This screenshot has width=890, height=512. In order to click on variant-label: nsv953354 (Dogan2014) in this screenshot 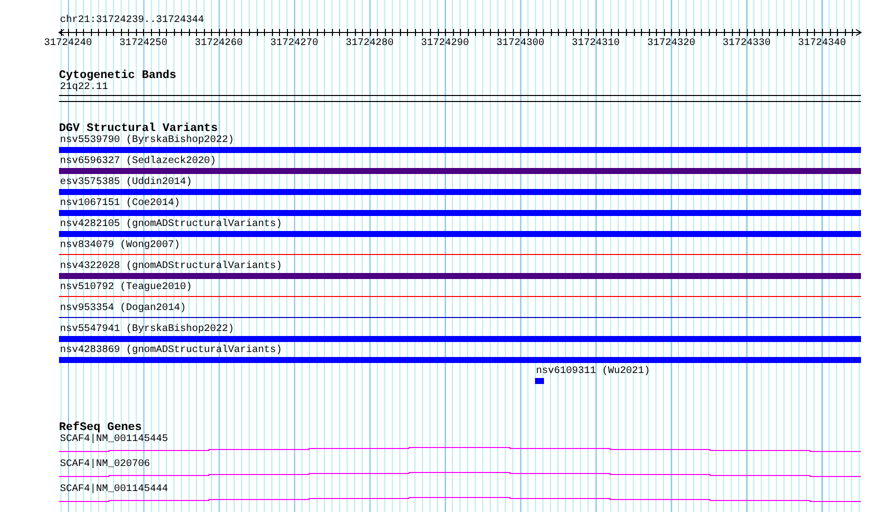, I will do `click(123, 309)`.